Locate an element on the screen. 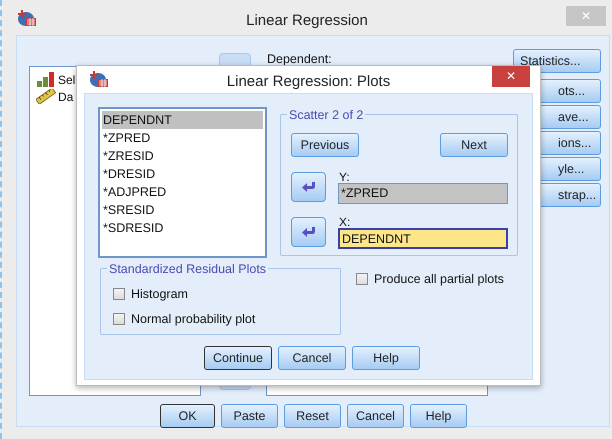  dialog-title: Linear Regression: Plots is located at coordinates (308, 81).